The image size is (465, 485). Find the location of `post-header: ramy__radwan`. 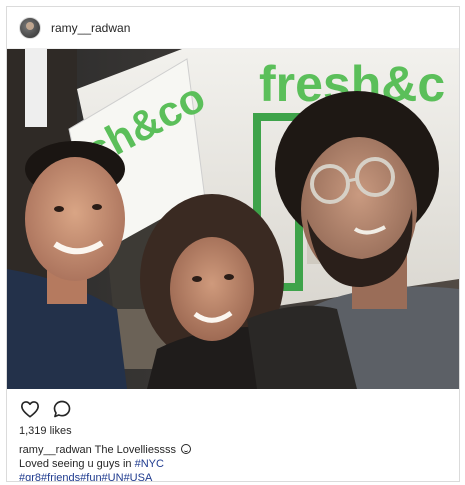

post-header: ramy__radwan is located at coordinates (233, 28).